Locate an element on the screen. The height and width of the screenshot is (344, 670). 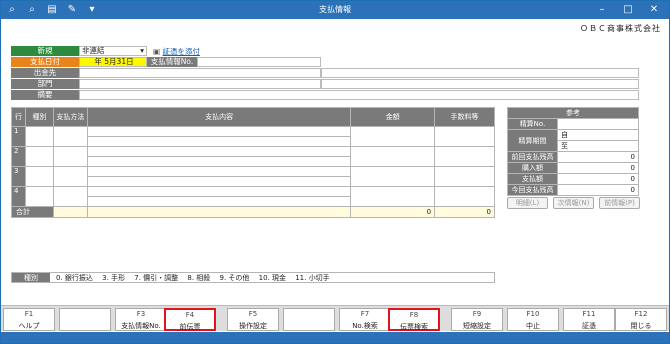
summary-field is located at coordinates (359, 95).